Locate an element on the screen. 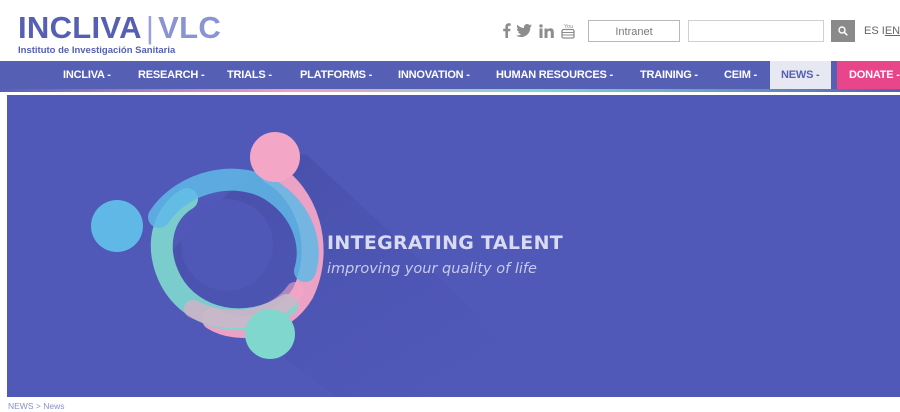 The height and width of the screenshot is (412, 900). teal-head is located at coordinates (270, 334).